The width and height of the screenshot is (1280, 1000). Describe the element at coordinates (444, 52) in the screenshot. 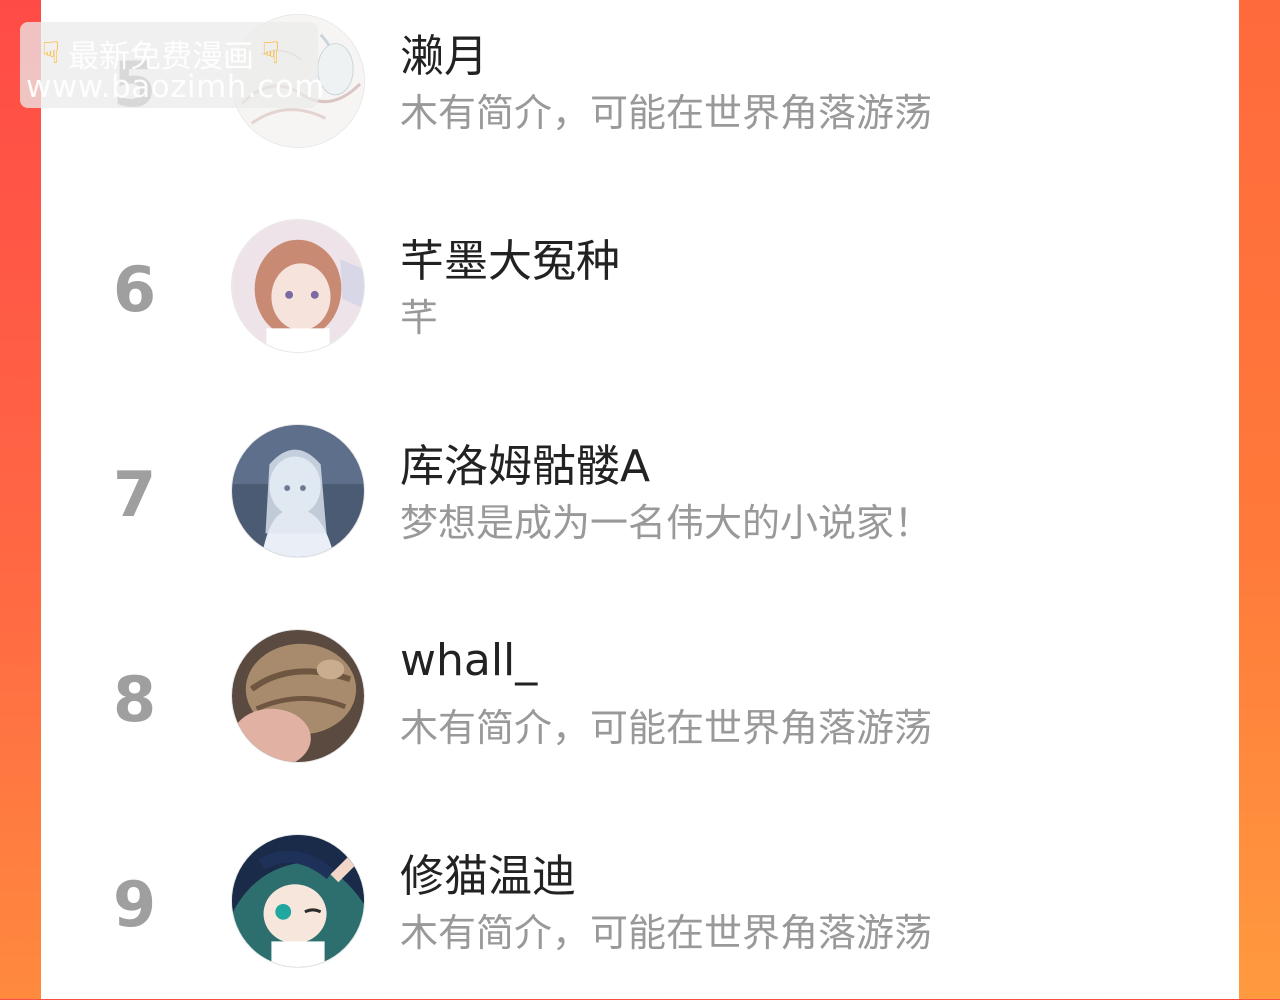

I see `user-name: 濑月` at that location.